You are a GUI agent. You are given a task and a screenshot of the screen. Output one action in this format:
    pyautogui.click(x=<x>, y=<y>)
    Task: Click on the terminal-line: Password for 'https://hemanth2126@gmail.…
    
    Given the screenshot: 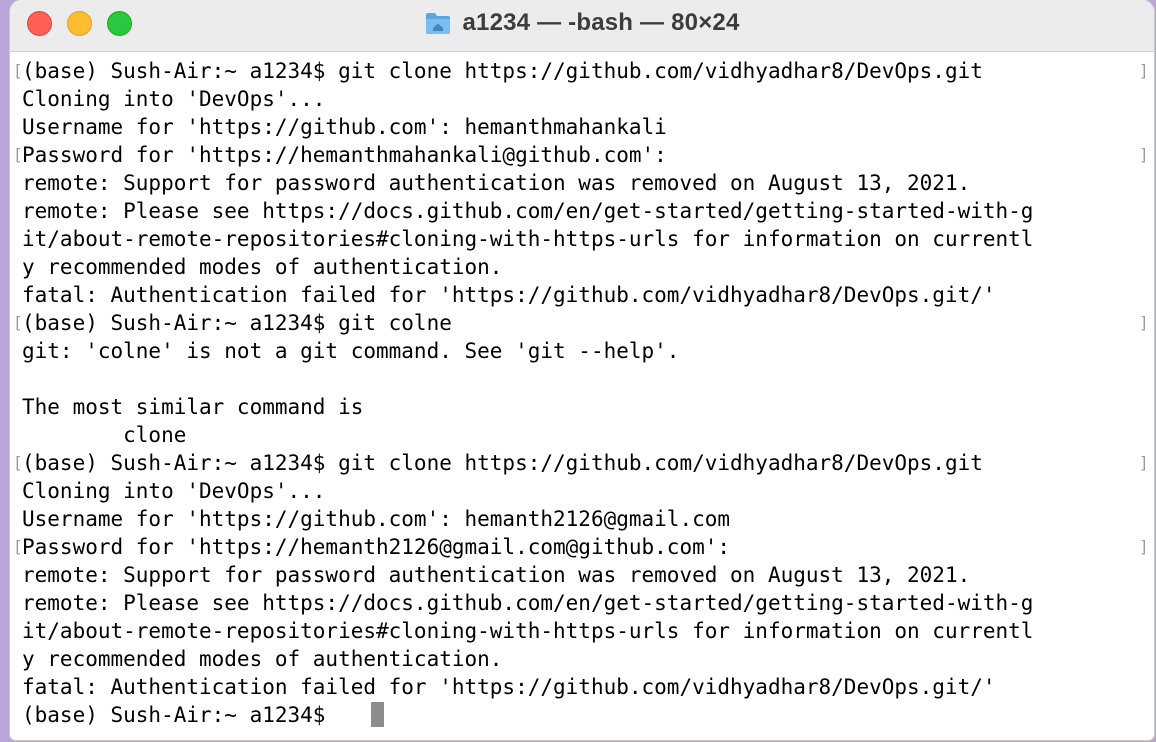 What is the action you would take?
    pyautogui.click(x=376, y=547)
    